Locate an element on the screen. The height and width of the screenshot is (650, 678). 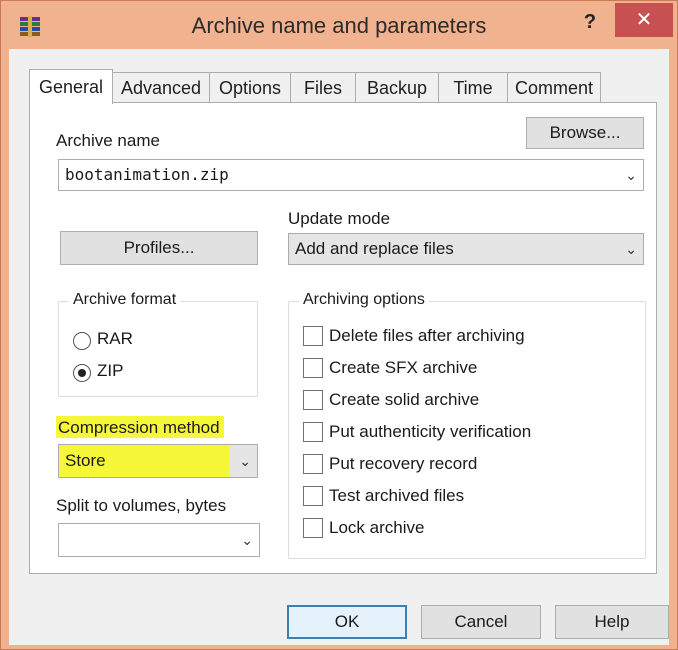
close-button: ✕ is located at coordinates (644, 20).